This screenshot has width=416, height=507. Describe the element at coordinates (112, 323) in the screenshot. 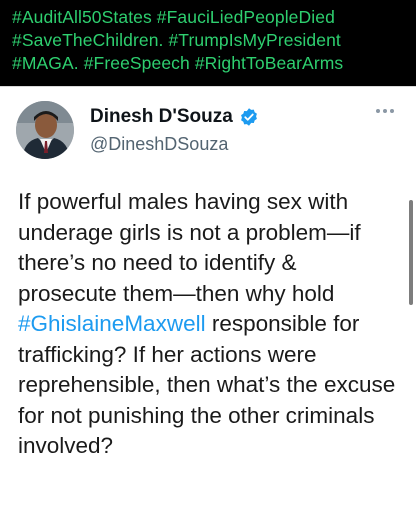

I see `tweet-hashtag-link: #GhislaineMaxwell` at that location.